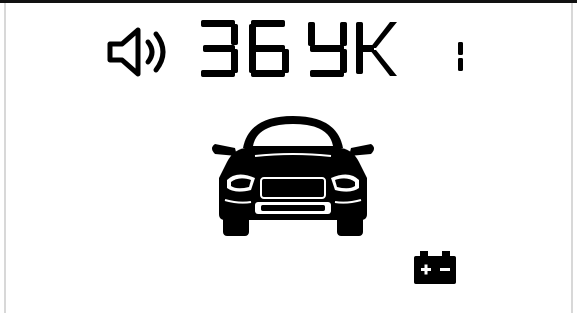  I want to click on battery-icon, so click(435, 267).